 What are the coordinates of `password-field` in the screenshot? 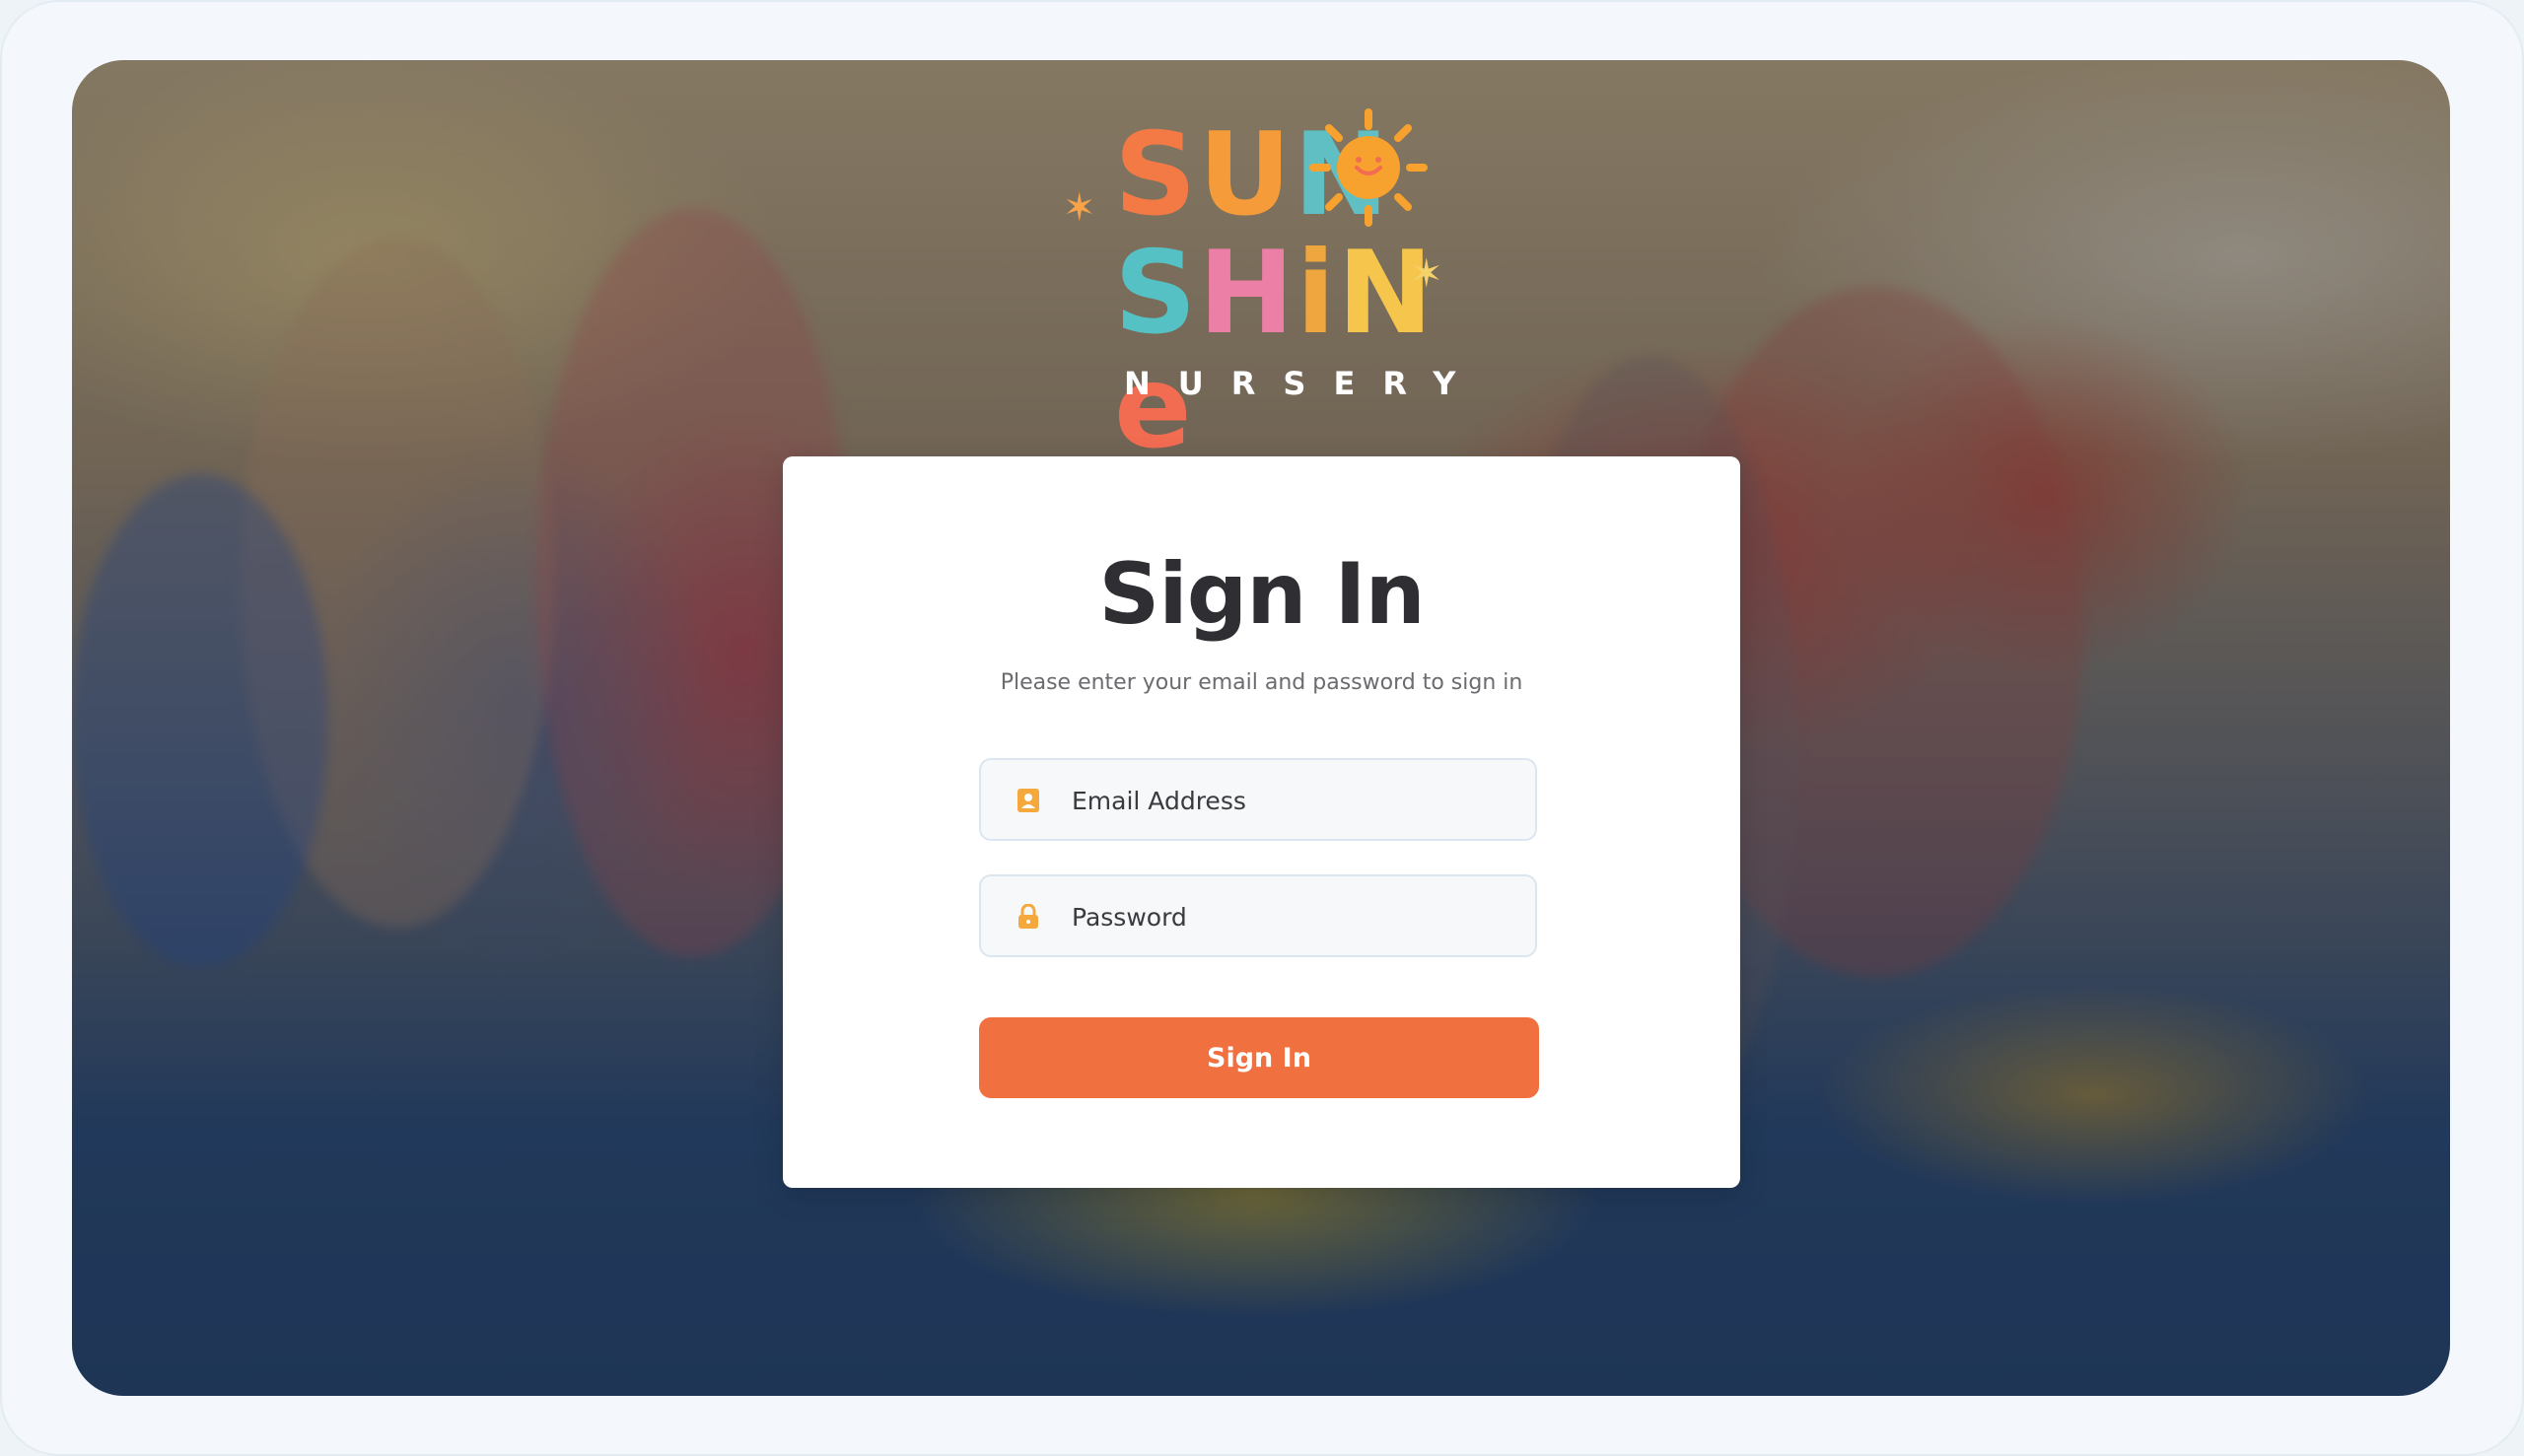 It's located at (1258, 915).